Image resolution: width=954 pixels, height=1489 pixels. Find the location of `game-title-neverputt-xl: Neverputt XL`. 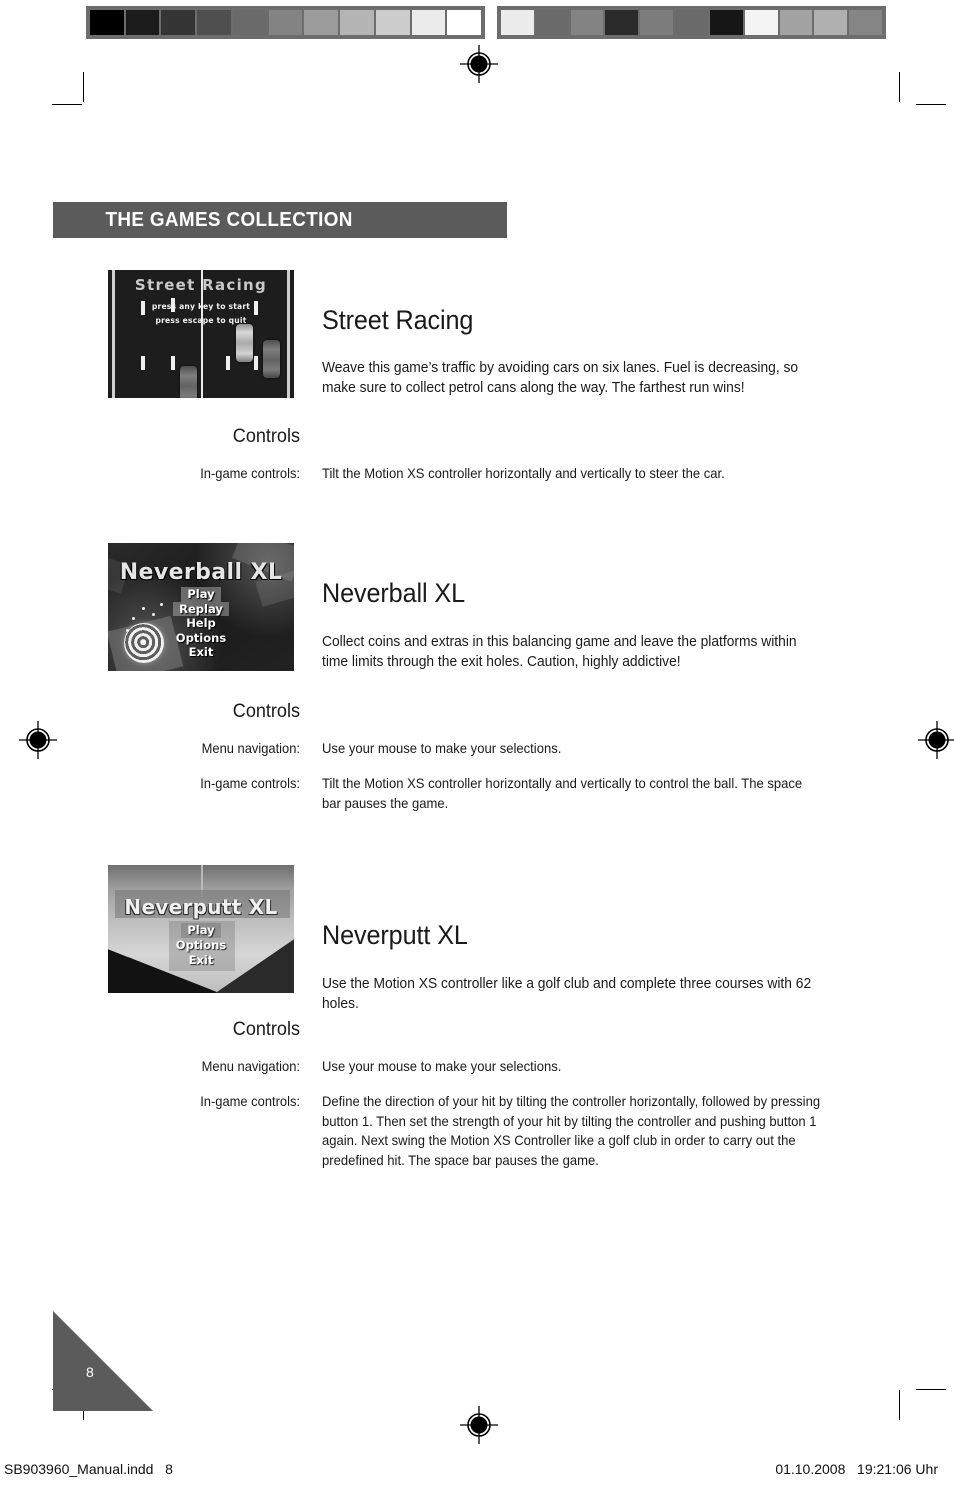

game-title-neverputt-xl: Neverputt XL is located at coordinates (395, 935).